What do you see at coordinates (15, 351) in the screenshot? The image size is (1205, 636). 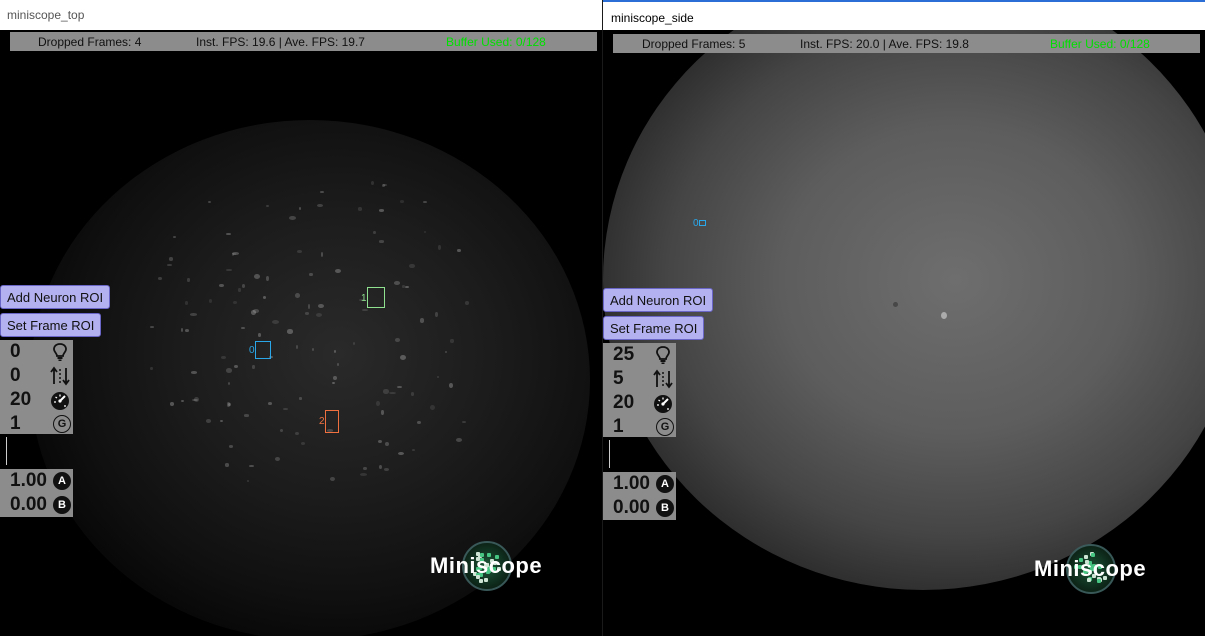 I see `led-value: 0` at bounding box center [15, 351].